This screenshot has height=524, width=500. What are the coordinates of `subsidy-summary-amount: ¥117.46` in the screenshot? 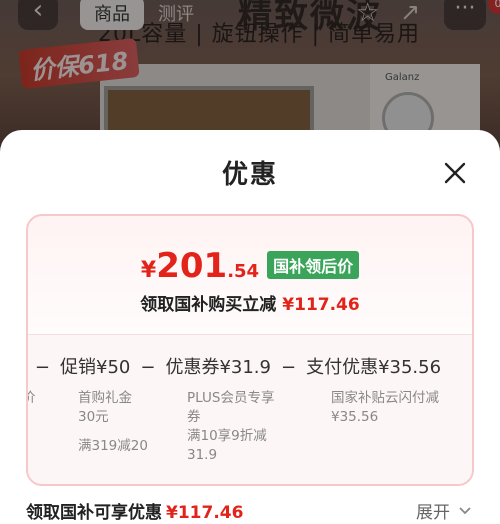 It's located at (205, 513).